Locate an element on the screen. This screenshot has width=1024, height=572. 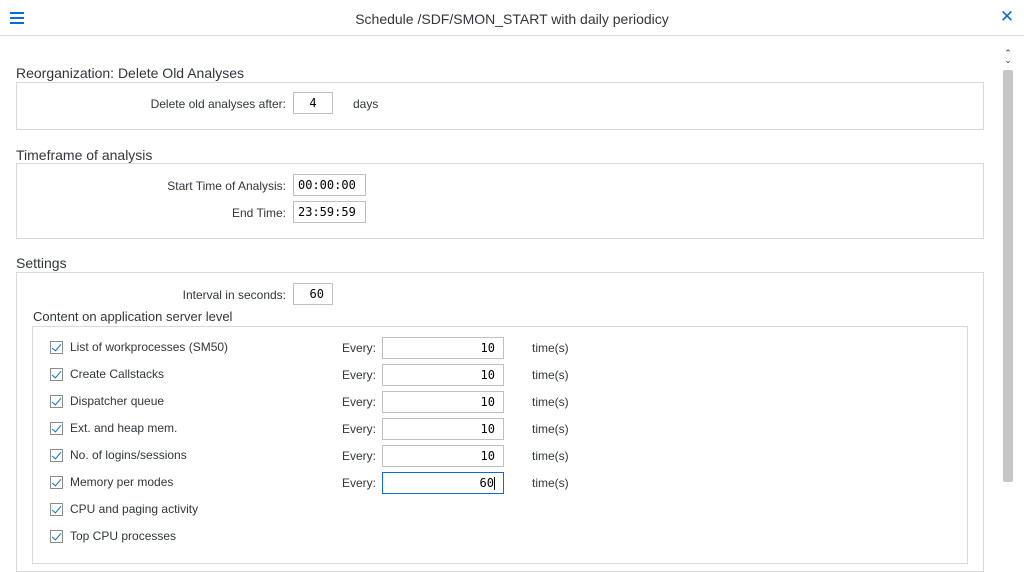
reorganization-section-title: Reorganization: Delete Old Analyses is located at coordinates (130, 73).